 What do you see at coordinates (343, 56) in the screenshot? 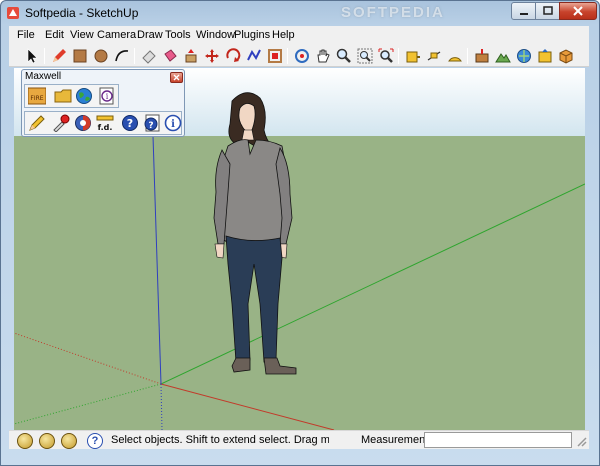
I see `zoom-tool-button` at bounding box center [343, 56].